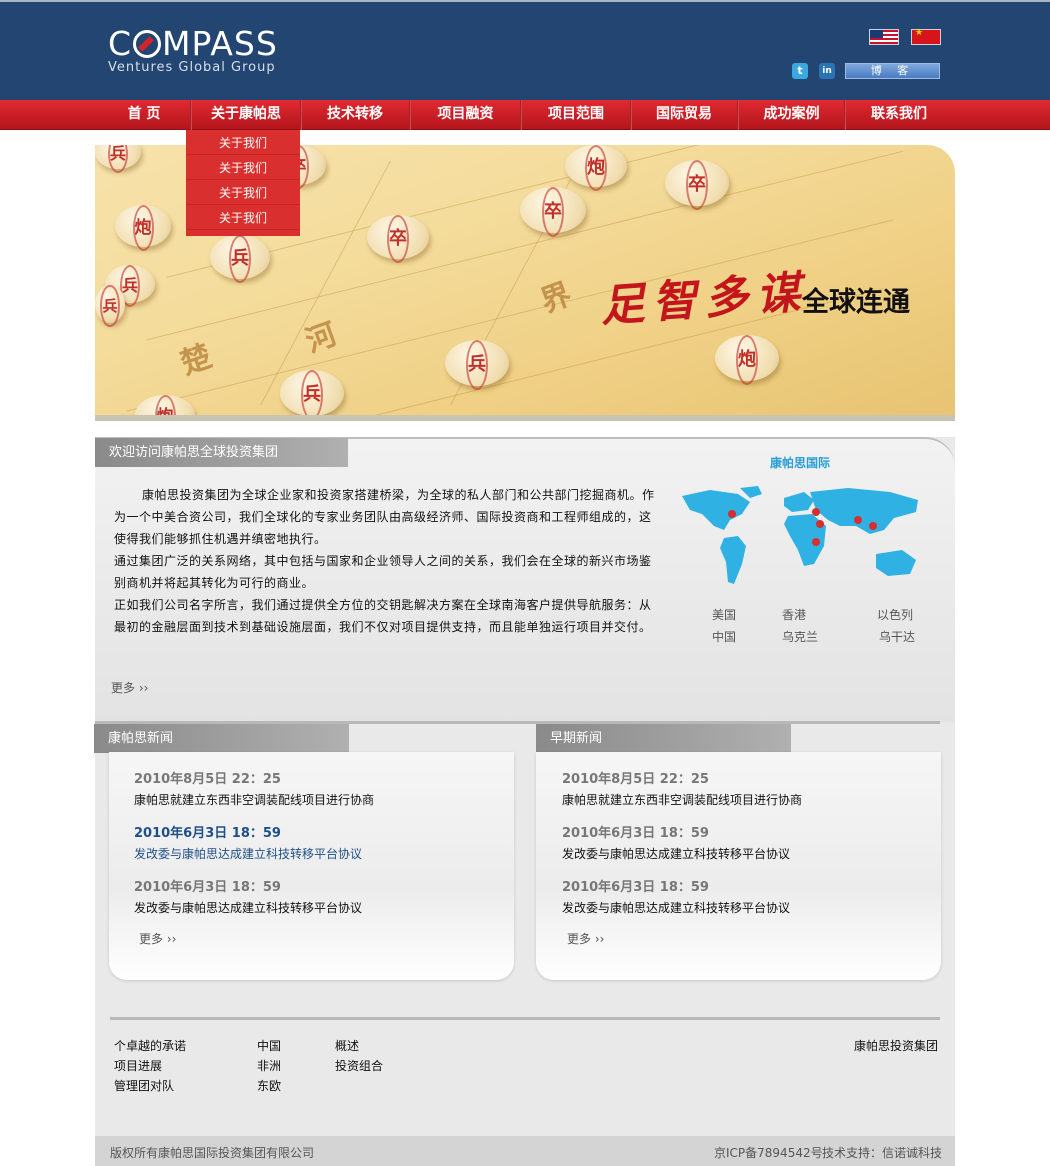 The width and height of the screenshot is (1050, 1166). What do you see at coordinates (221, 452) in the screenshot?
I see `about-section-tab: 欢迎访问康帕思全球投资集团` at bounding box center [221, 452].